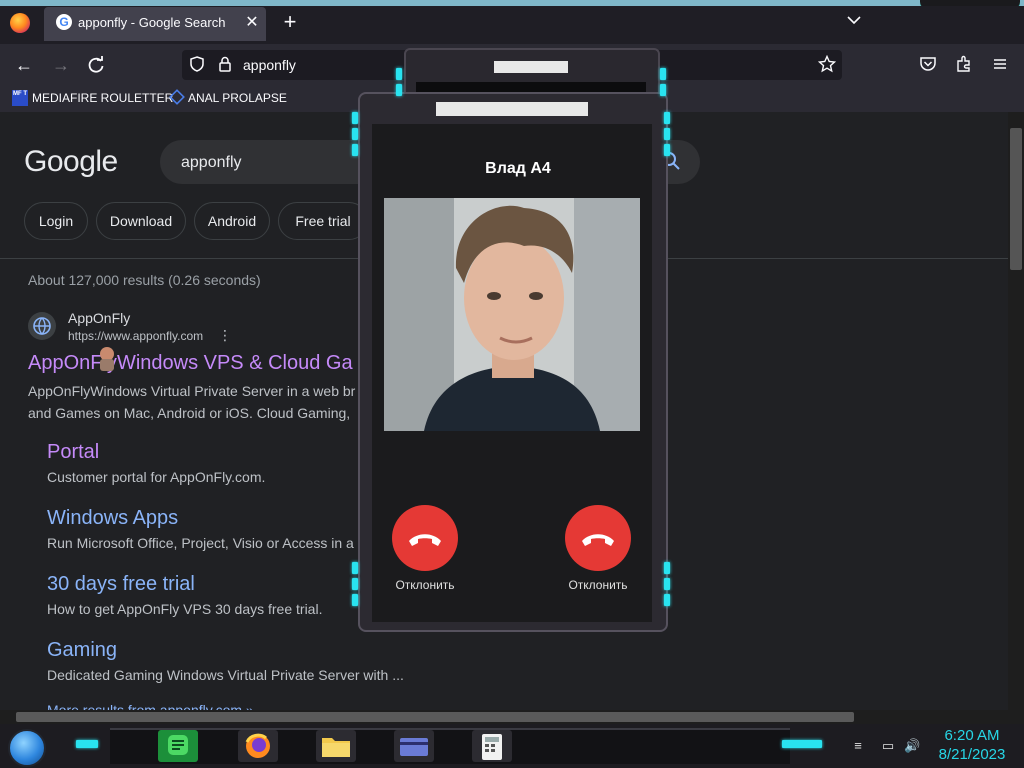  What do you see at coordinates (237, 98) in the screenshot?
I see `bookmark-anal-prolapse: ANAL PROLAPSE` at bounding box center [237, 98].